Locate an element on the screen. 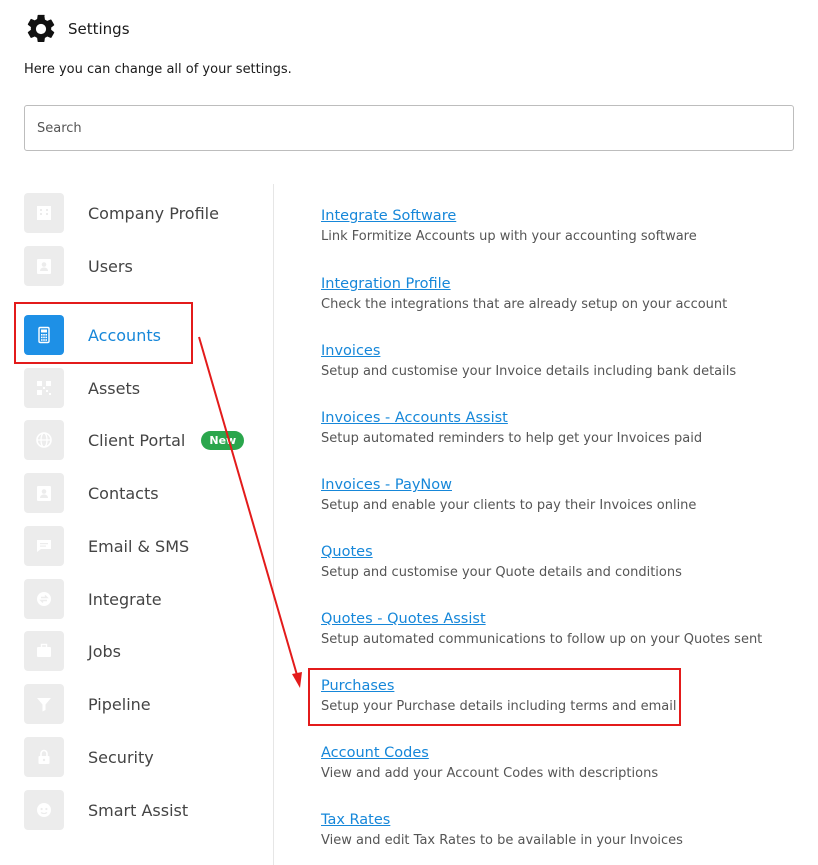  sidebar-item-label: Contacts is located at coordinates (123, 493).